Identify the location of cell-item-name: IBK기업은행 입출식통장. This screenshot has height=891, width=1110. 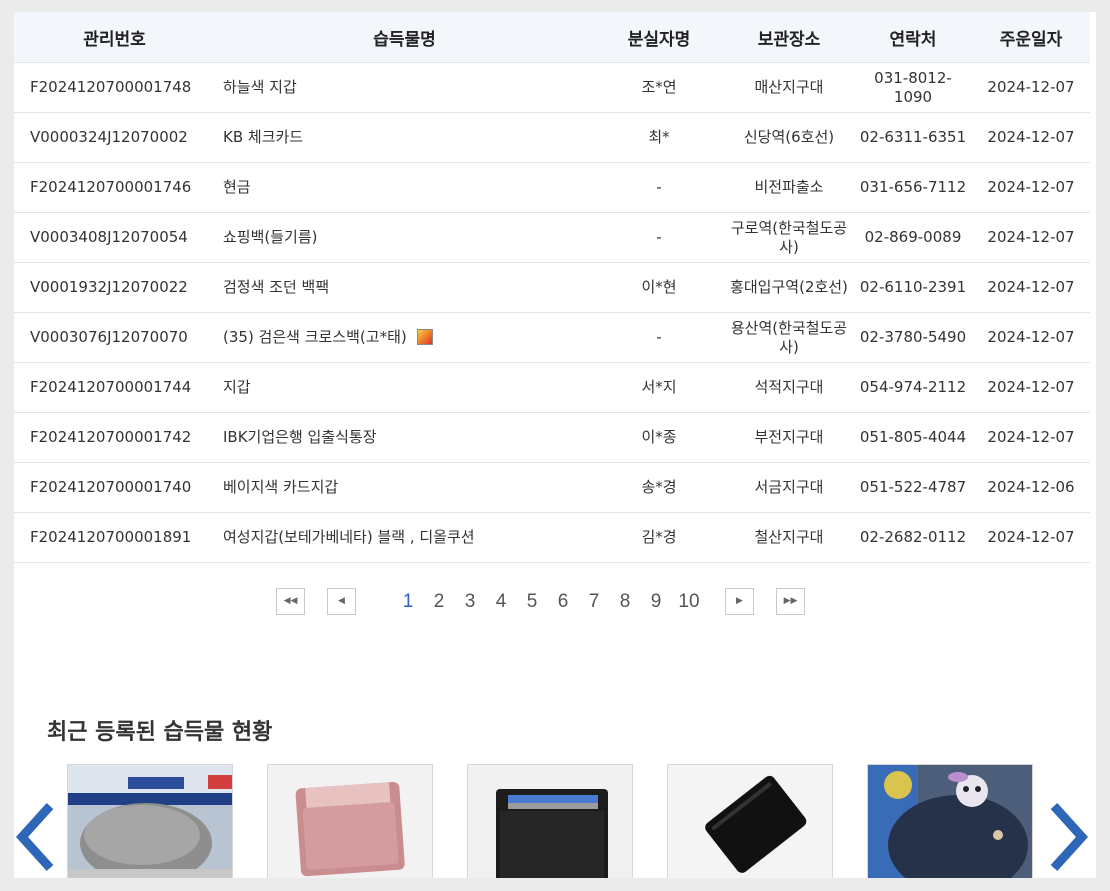
(404, 437).